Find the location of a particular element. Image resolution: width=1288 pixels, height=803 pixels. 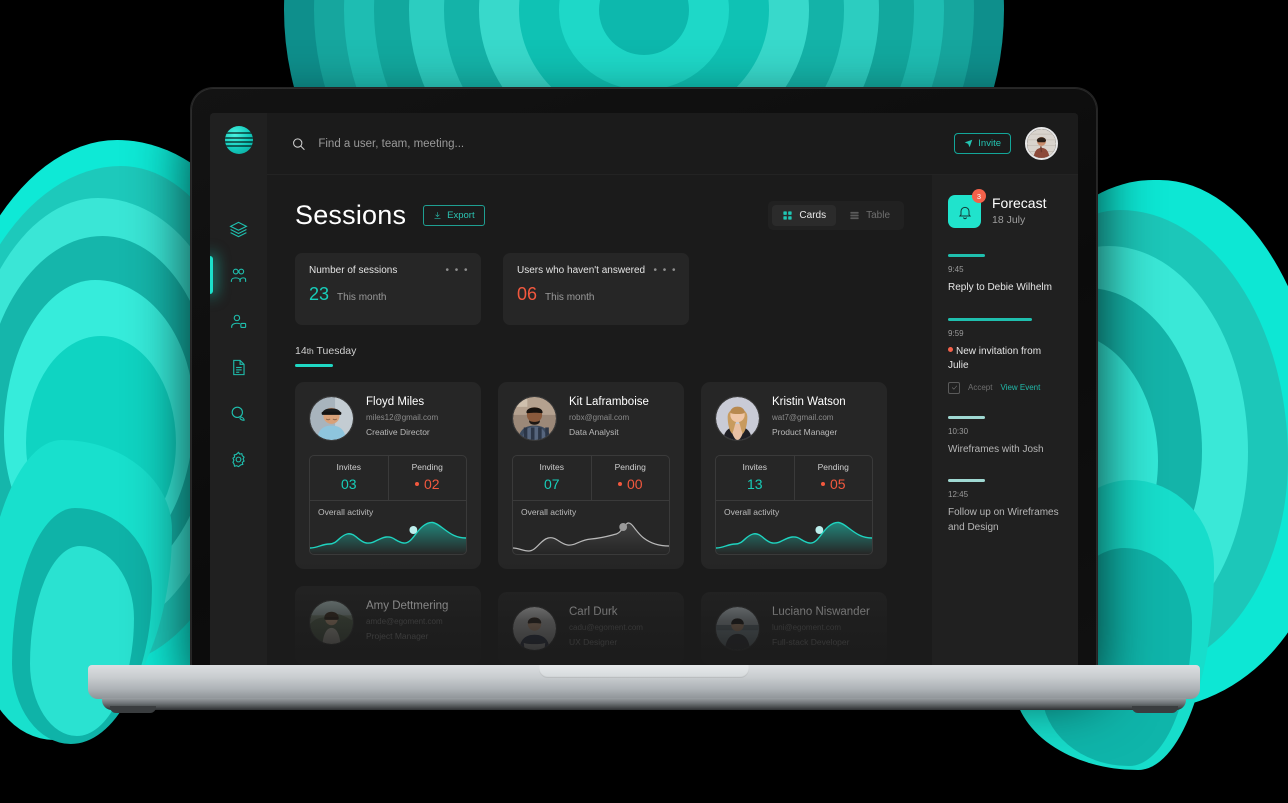

view-toggle-cards: Cards is located at coordinates (804, 215).